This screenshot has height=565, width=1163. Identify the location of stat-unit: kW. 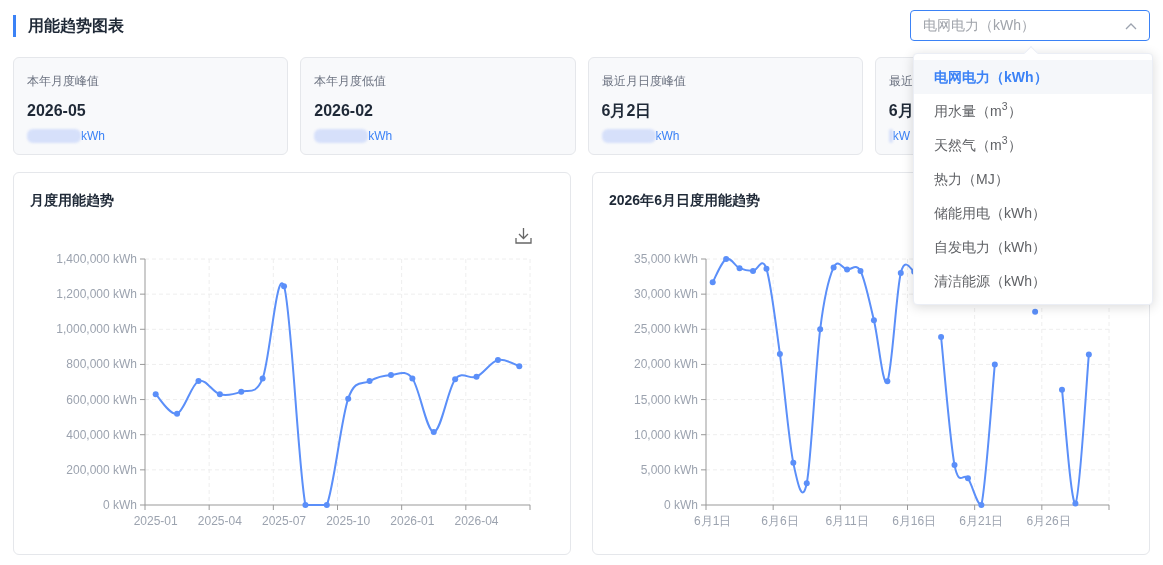
(901, 136).